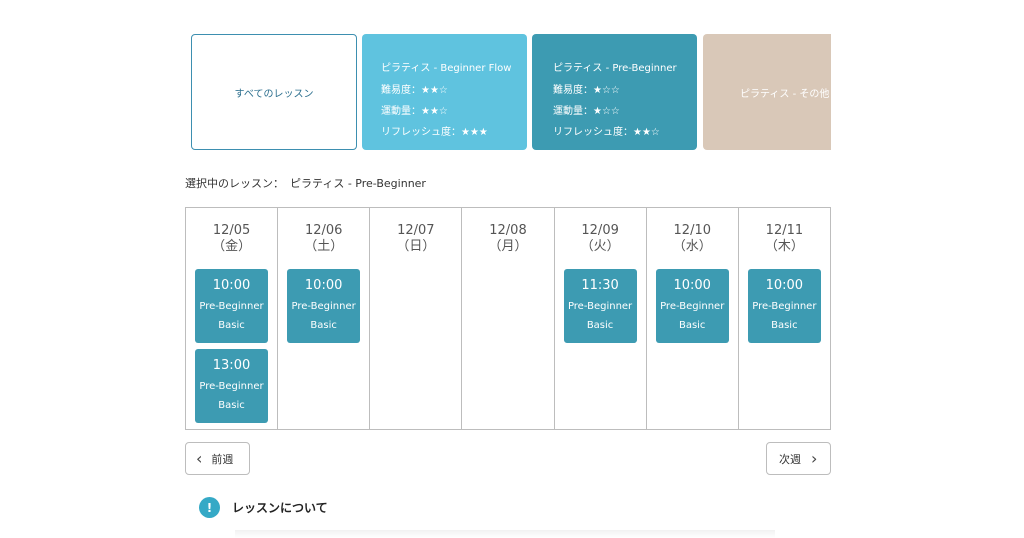 This screenshot has width=1024, height=538. I want to click on day-date: 12/10, so click(692, 230).